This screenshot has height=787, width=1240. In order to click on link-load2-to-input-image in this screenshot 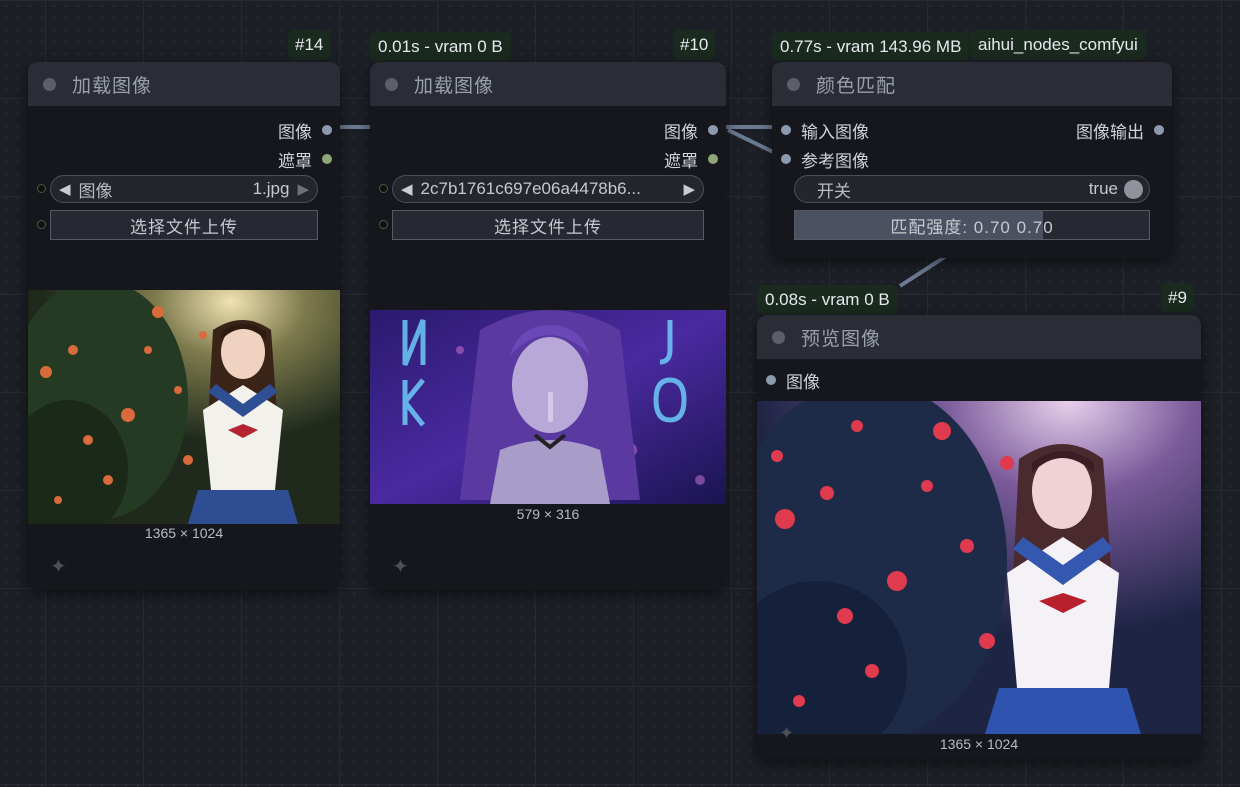, I will do `click(749, 127)`.